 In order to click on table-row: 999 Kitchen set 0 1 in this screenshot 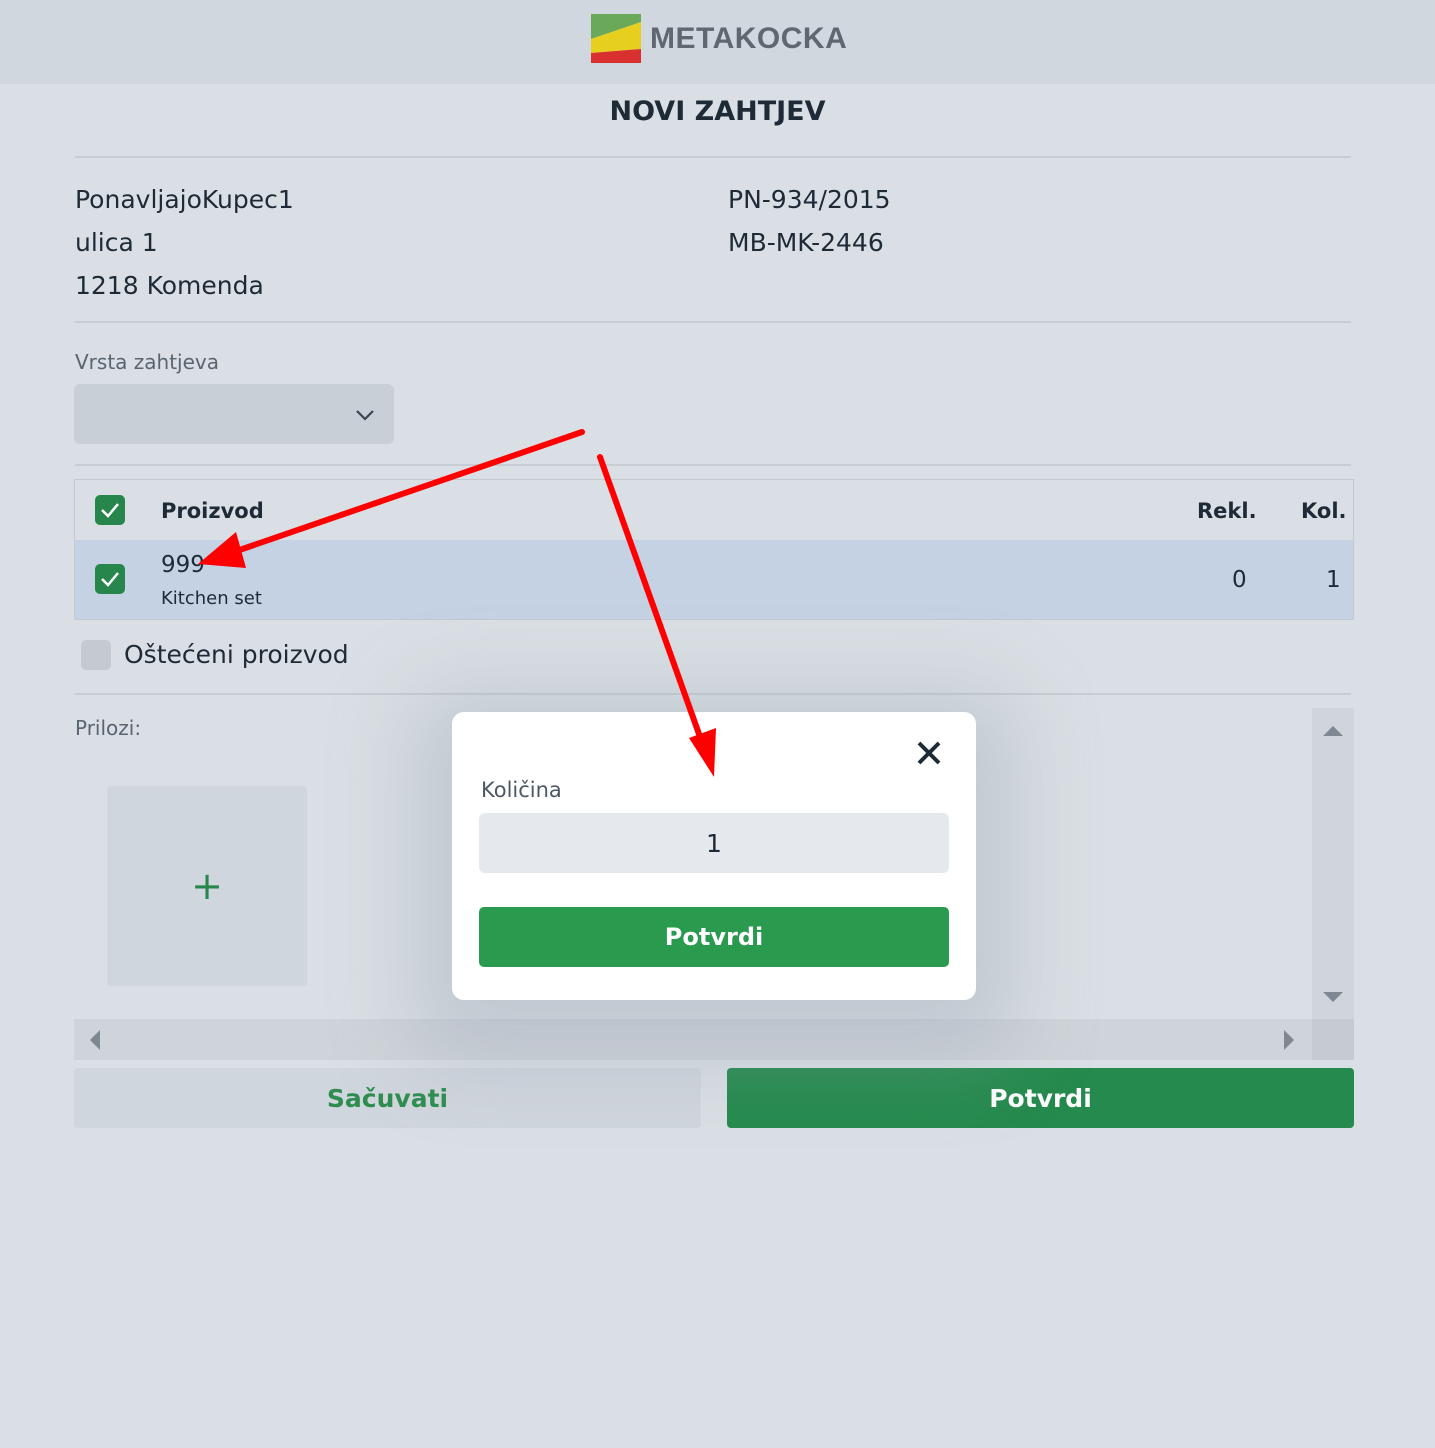, I will do `click(714, 579)`.